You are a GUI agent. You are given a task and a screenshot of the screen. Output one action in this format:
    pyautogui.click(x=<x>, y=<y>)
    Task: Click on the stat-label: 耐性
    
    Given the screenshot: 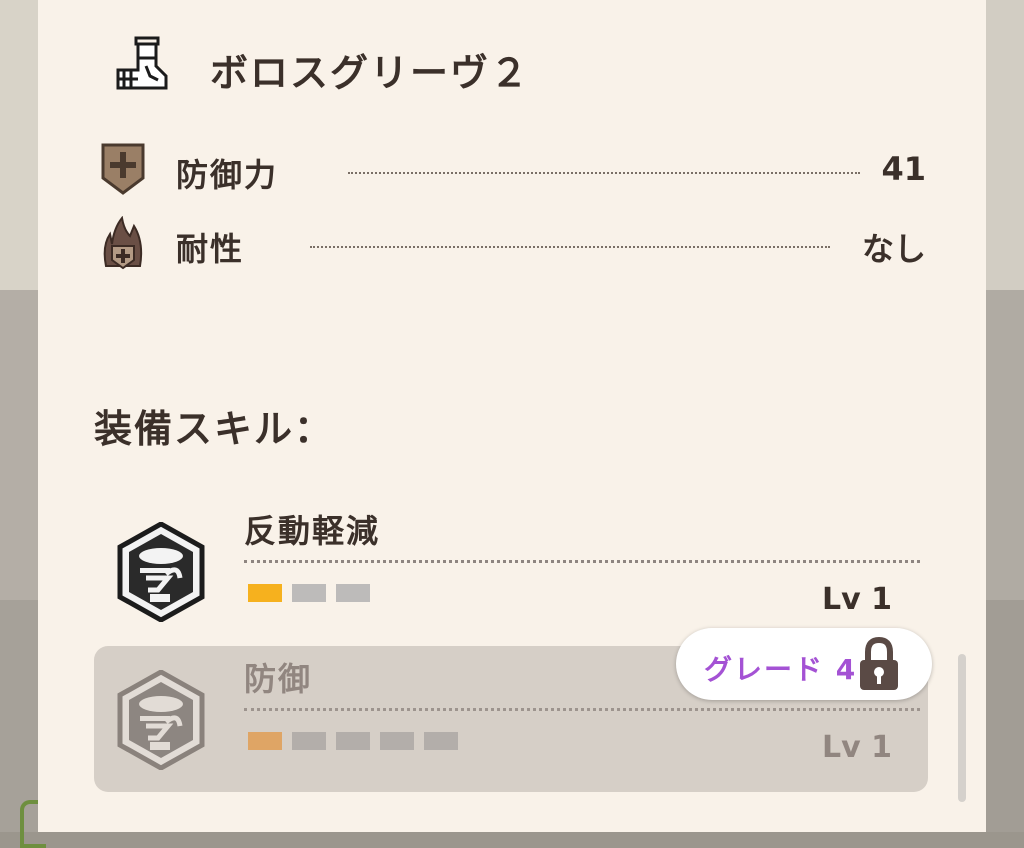 What is the action you would take?
    pyautogui.click(x=210, y=249)
    